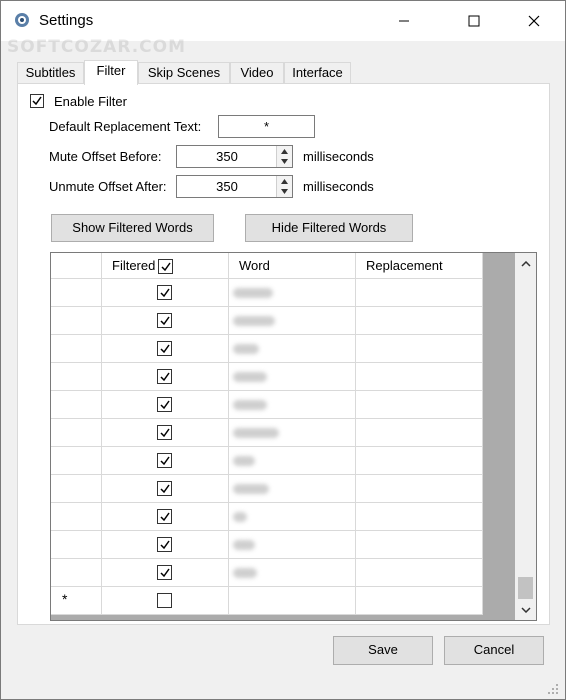  What do you see at coordinates (419, 266) in the screenshot?
I see `column-header-replacement: Replacement` at bounding box center [419, 266].